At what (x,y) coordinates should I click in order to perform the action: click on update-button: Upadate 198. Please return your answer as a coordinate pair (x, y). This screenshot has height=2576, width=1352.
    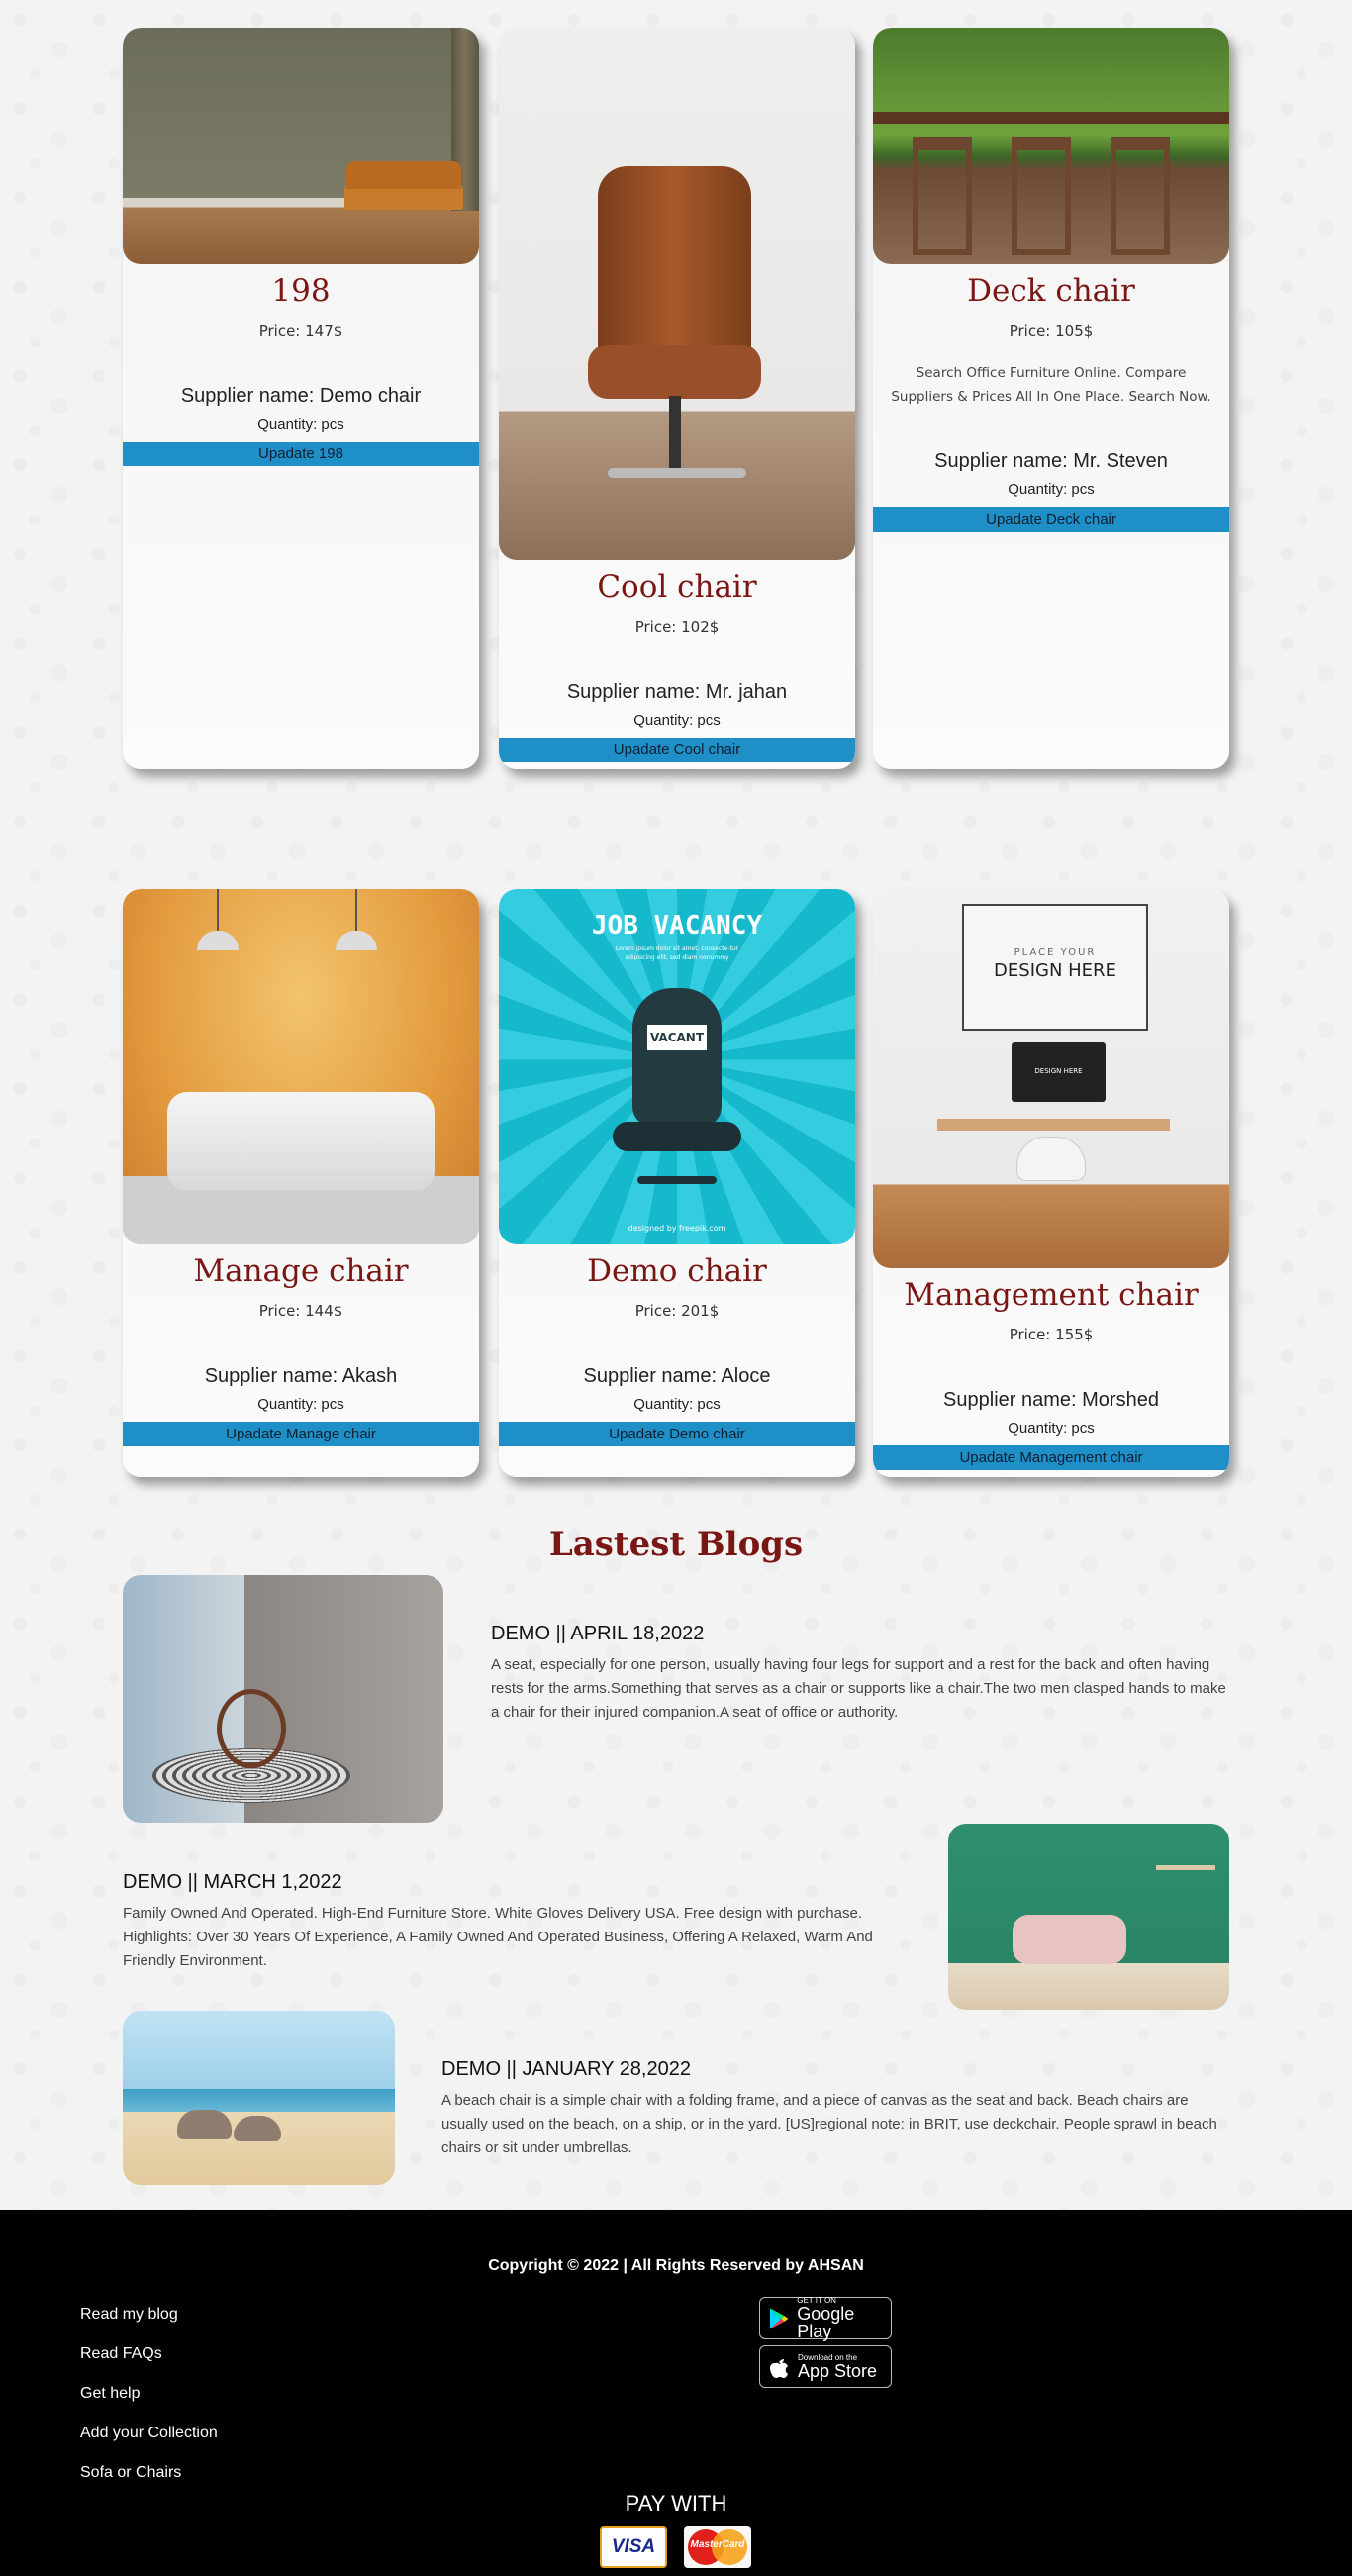
    Looking at the image, I should click on (301, 454).